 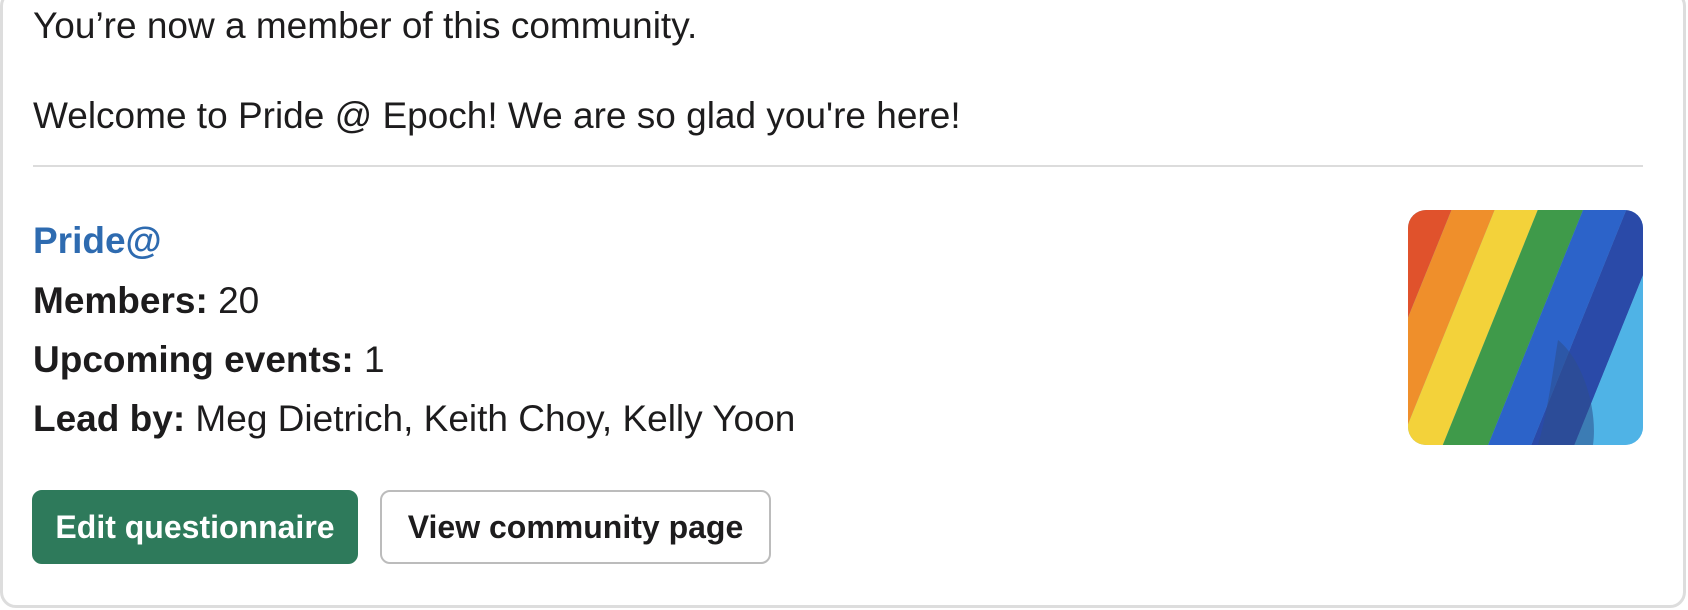 What do you see at coordinates (575, 527) in the screenshot?
I see `view-community-page-button: View community page` at bounding box center [575, 527].